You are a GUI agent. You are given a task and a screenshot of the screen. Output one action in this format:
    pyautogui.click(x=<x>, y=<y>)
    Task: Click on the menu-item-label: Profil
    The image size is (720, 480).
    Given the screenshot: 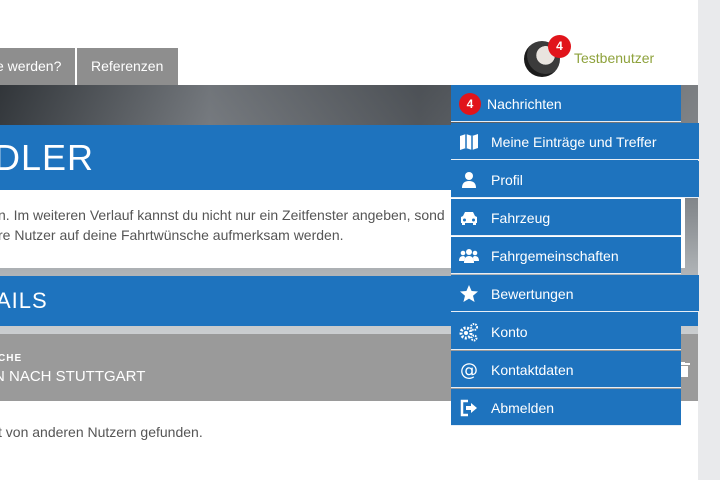 What is the action you would take?
    pyautogui.click(x=507, y=180)
    